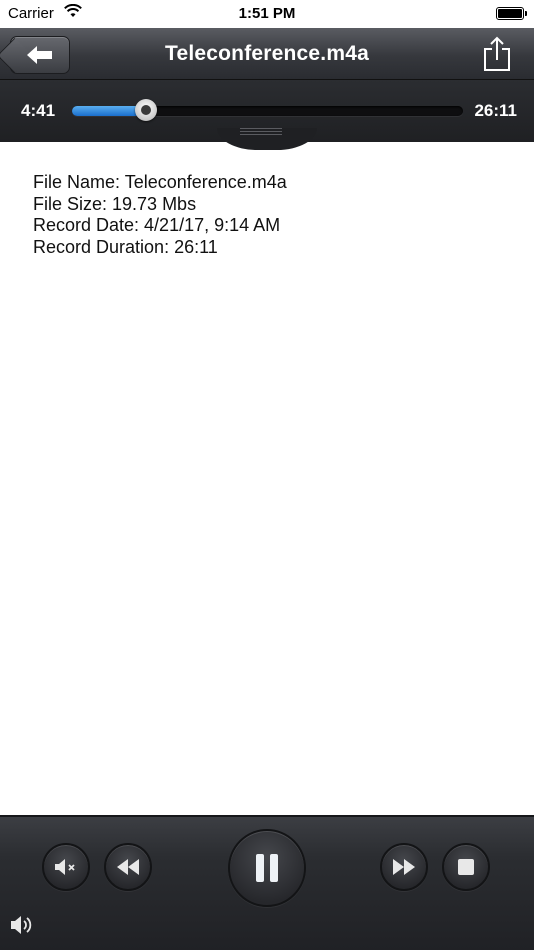 This screenshot has width=534, height=950. I want to click on fast-forward-icon, so click(404, 867).